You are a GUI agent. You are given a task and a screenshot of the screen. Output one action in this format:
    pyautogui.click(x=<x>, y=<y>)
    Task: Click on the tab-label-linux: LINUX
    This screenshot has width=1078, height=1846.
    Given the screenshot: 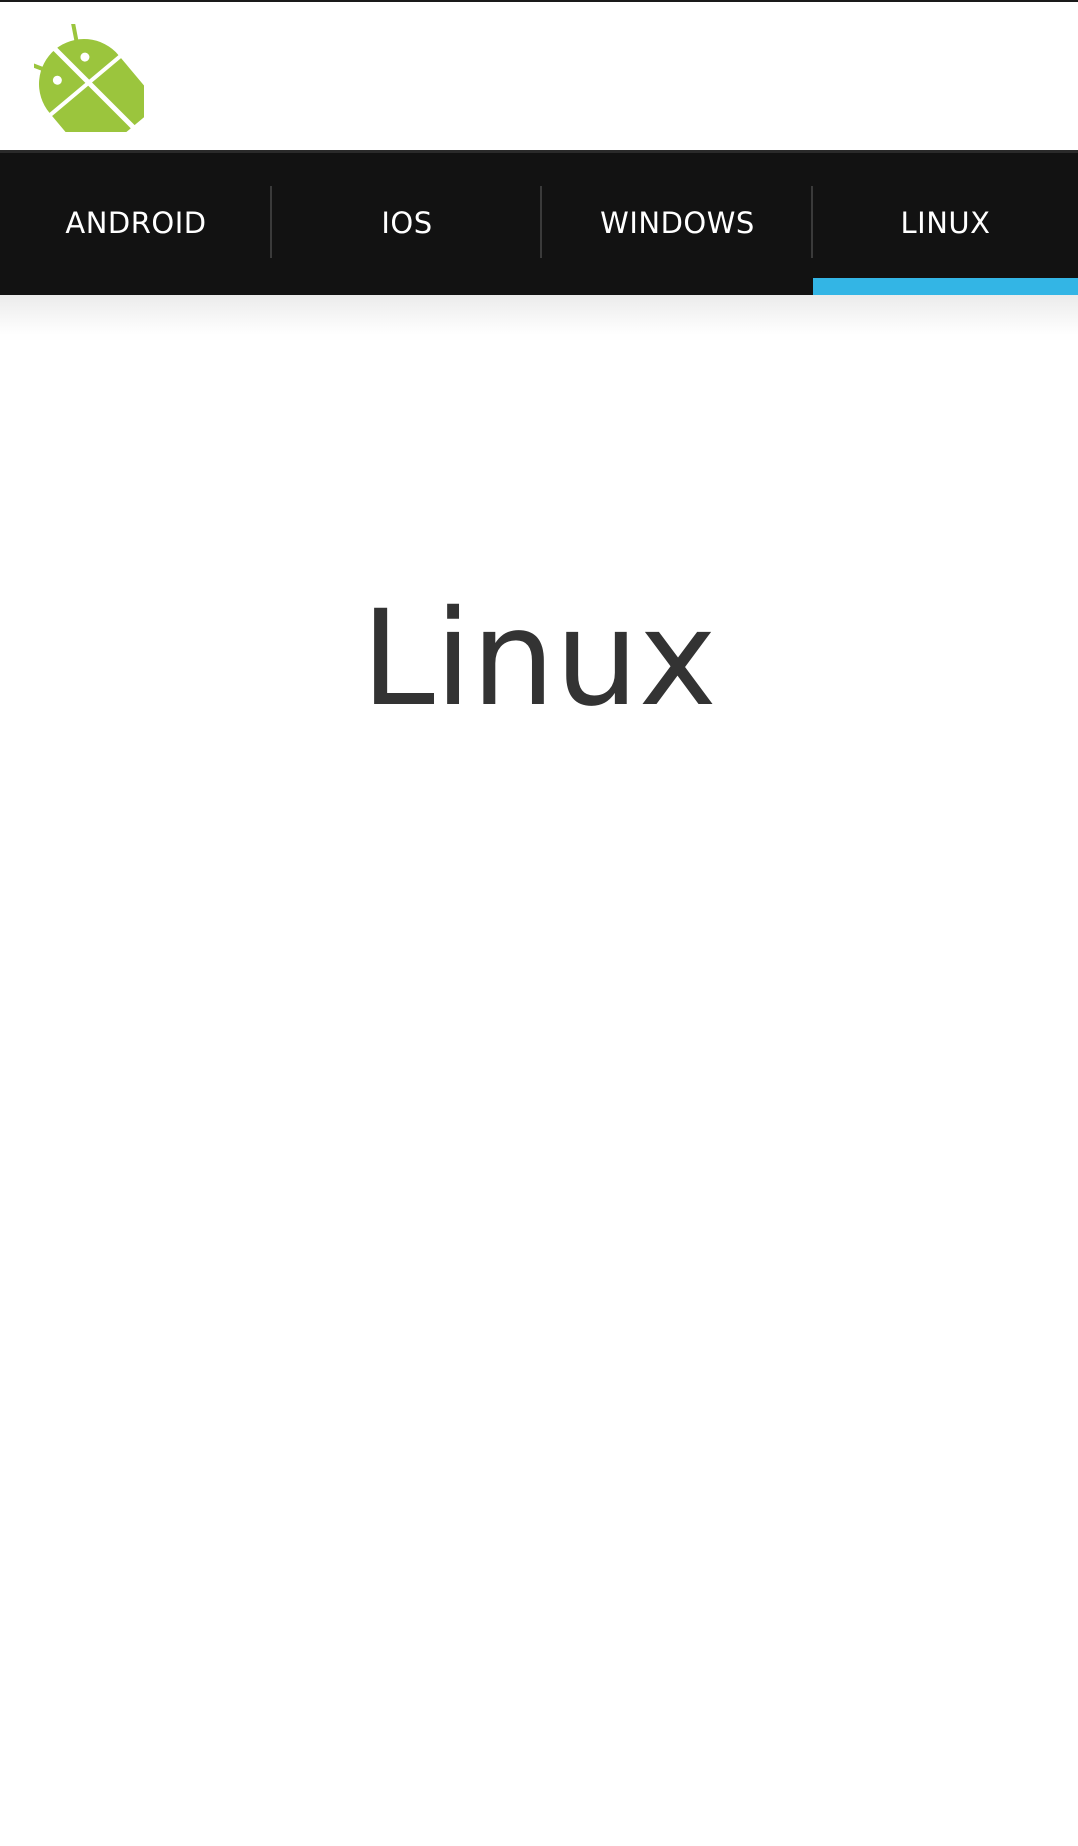 What is the action you would take?
    pyautogui.click(x=945, y=222)
    